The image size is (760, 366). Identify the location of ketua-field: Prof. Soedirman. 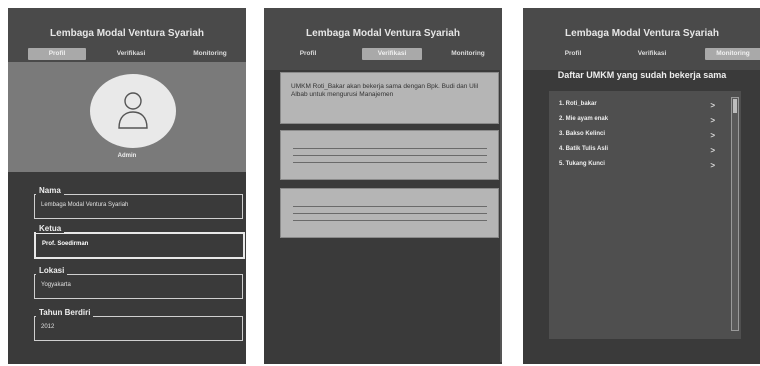
(139, 245).